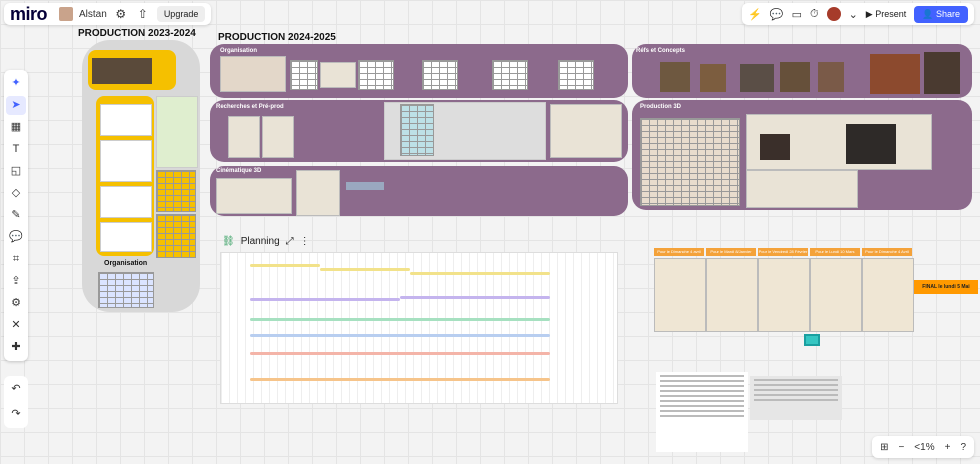  Describe the element at coordinates (66, 14) in the screenshot. I see `board-avatar` at that location.